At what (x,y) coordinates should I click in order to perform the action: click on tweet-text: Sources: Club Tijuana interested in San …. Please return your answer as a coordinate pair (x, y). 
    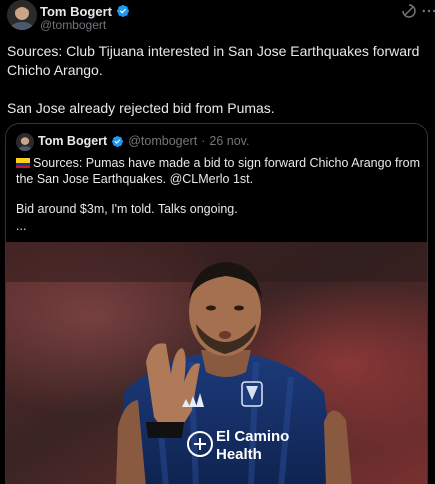
    Looking at the image, I should click on (214, 80).